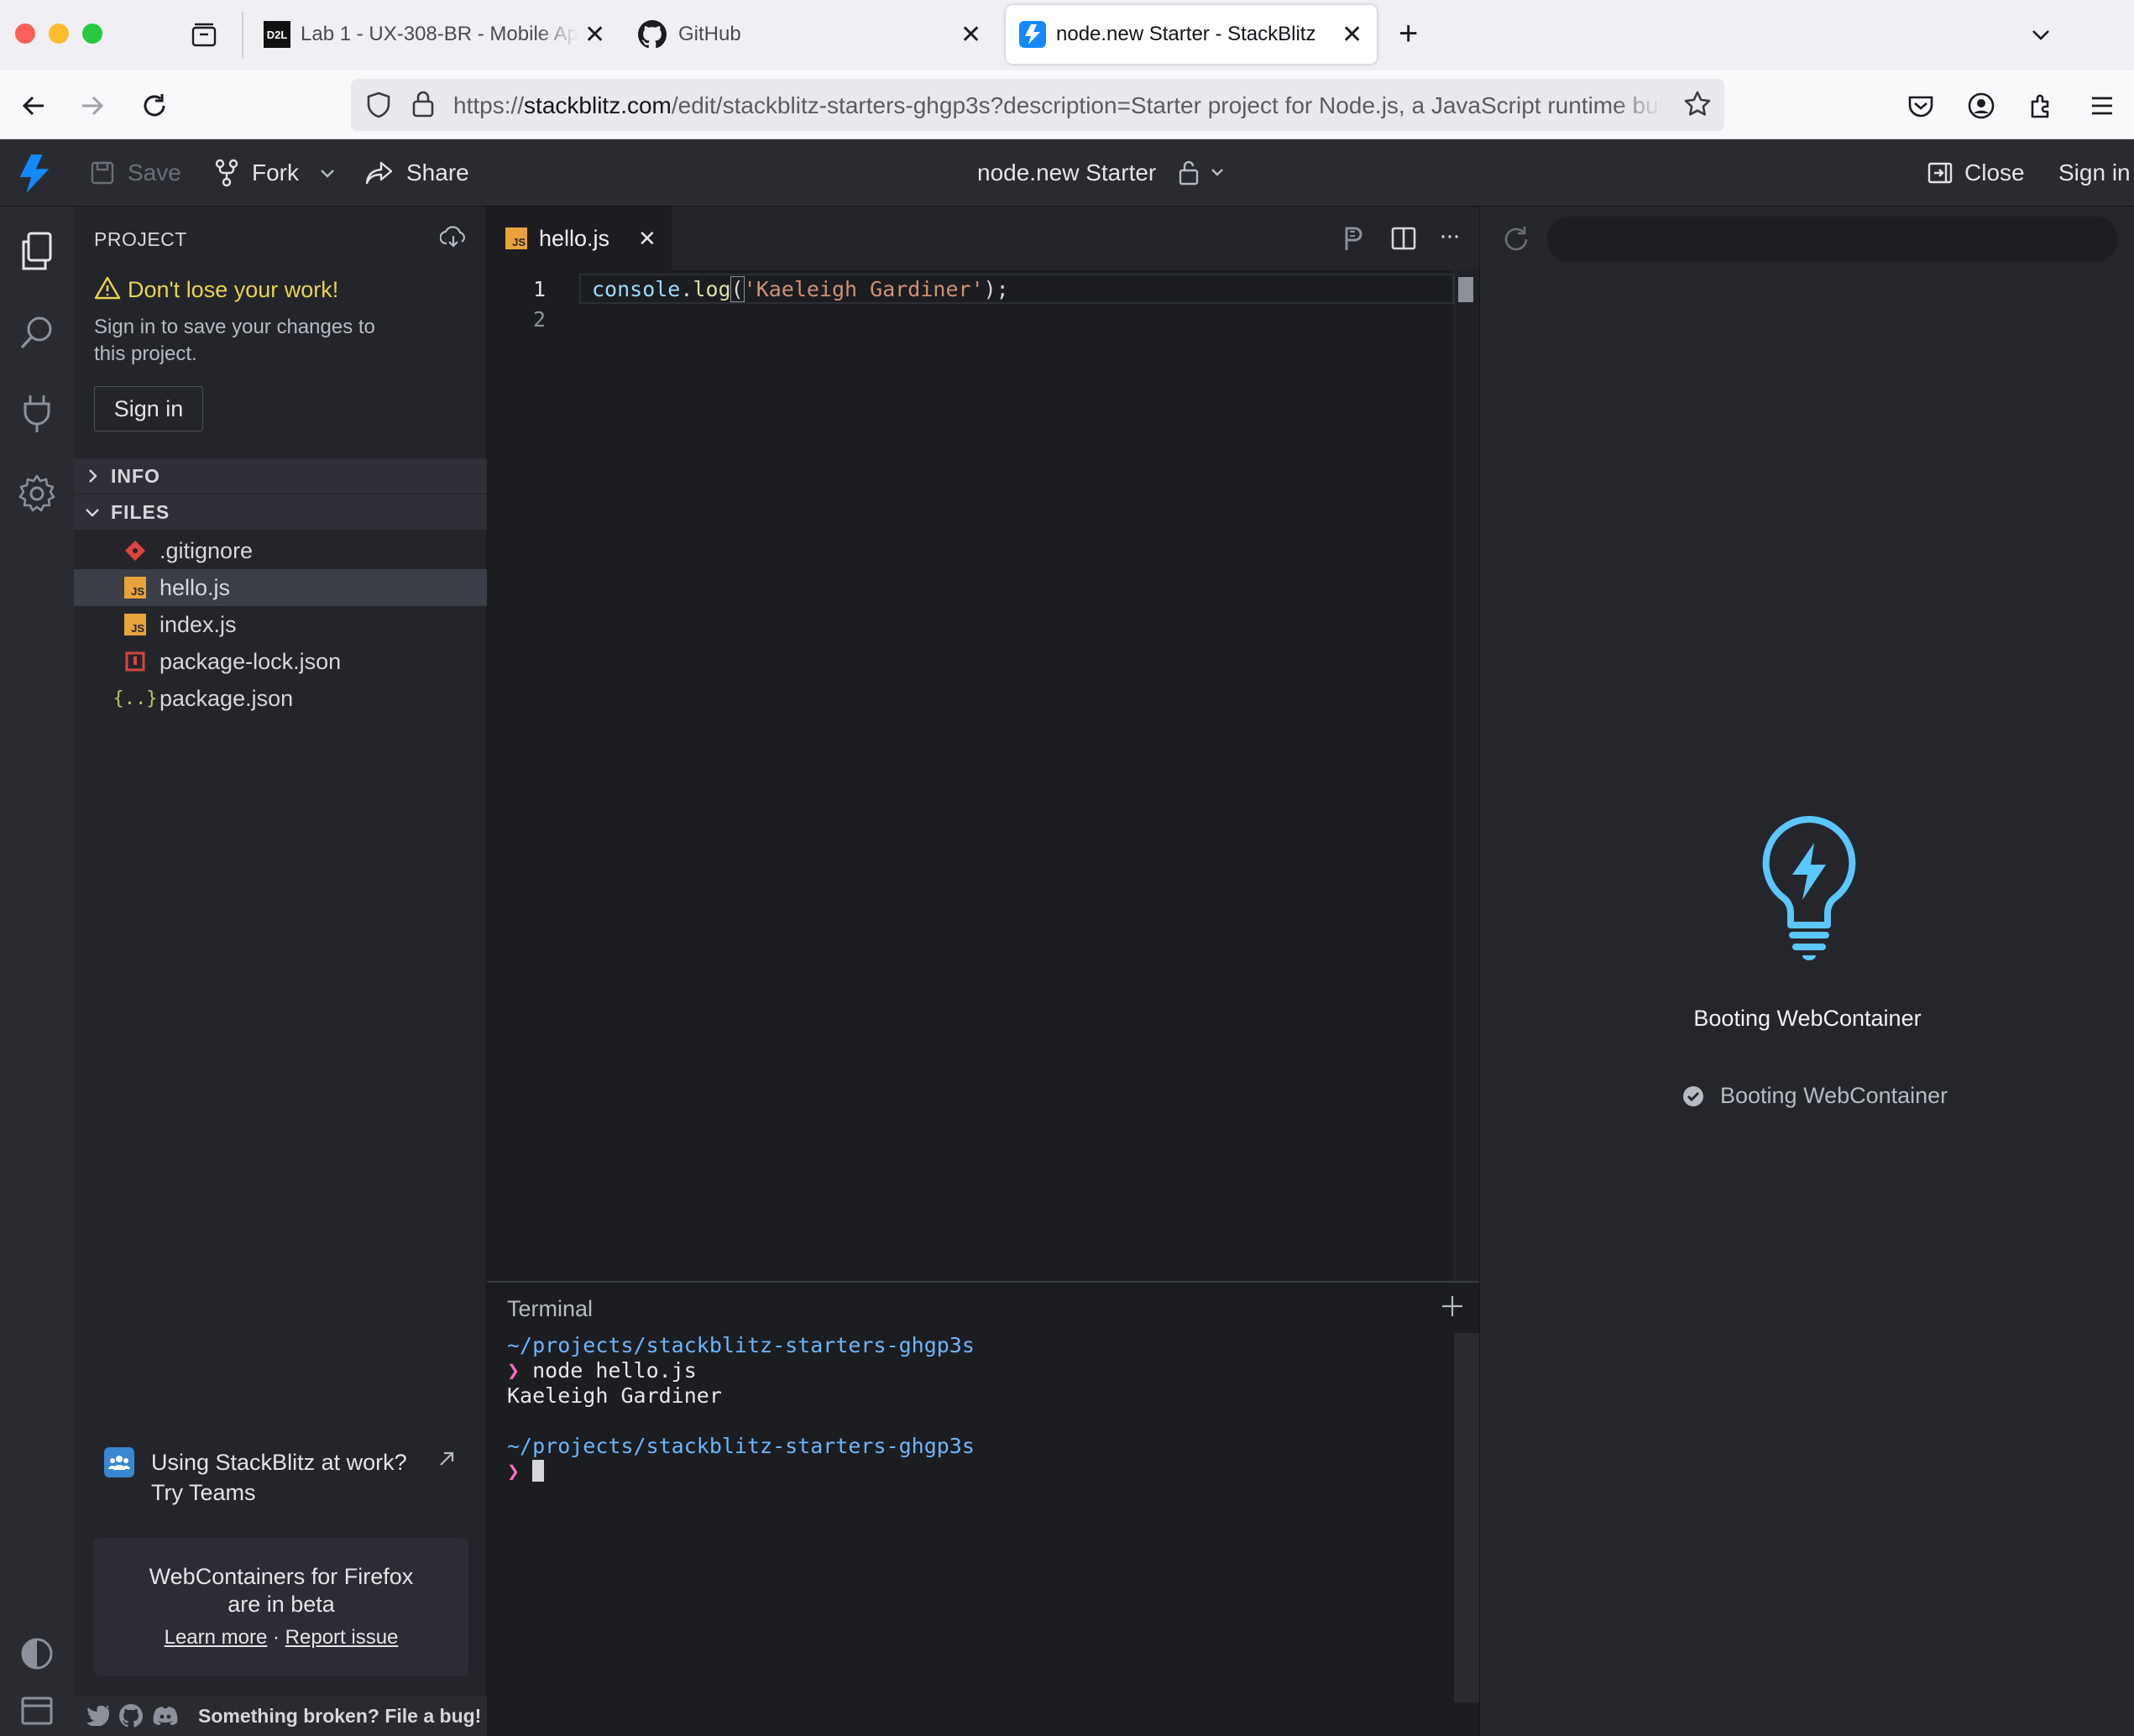 Image resolution: width=2134 pixels, height=1736 pixels. I want to click on new-terminal-plus-icon, so click(1452, 1306).